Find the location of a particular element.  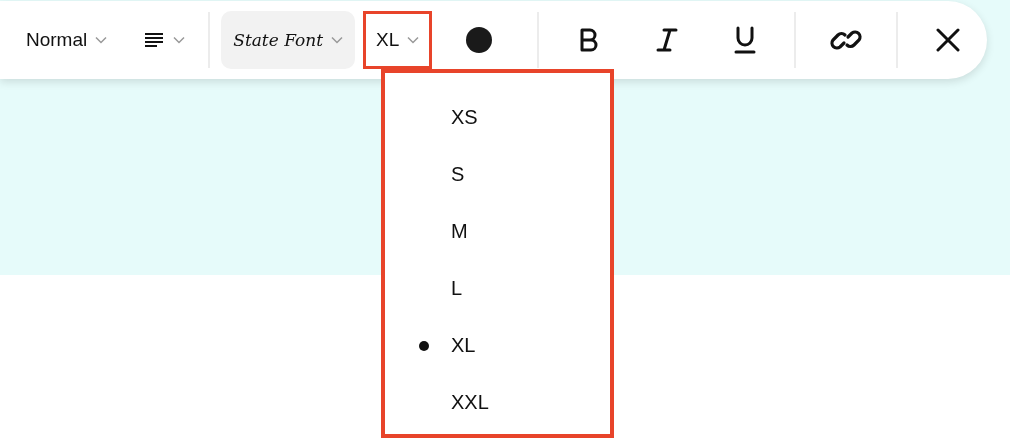

italic-icon is located at coordinates (666, 40).